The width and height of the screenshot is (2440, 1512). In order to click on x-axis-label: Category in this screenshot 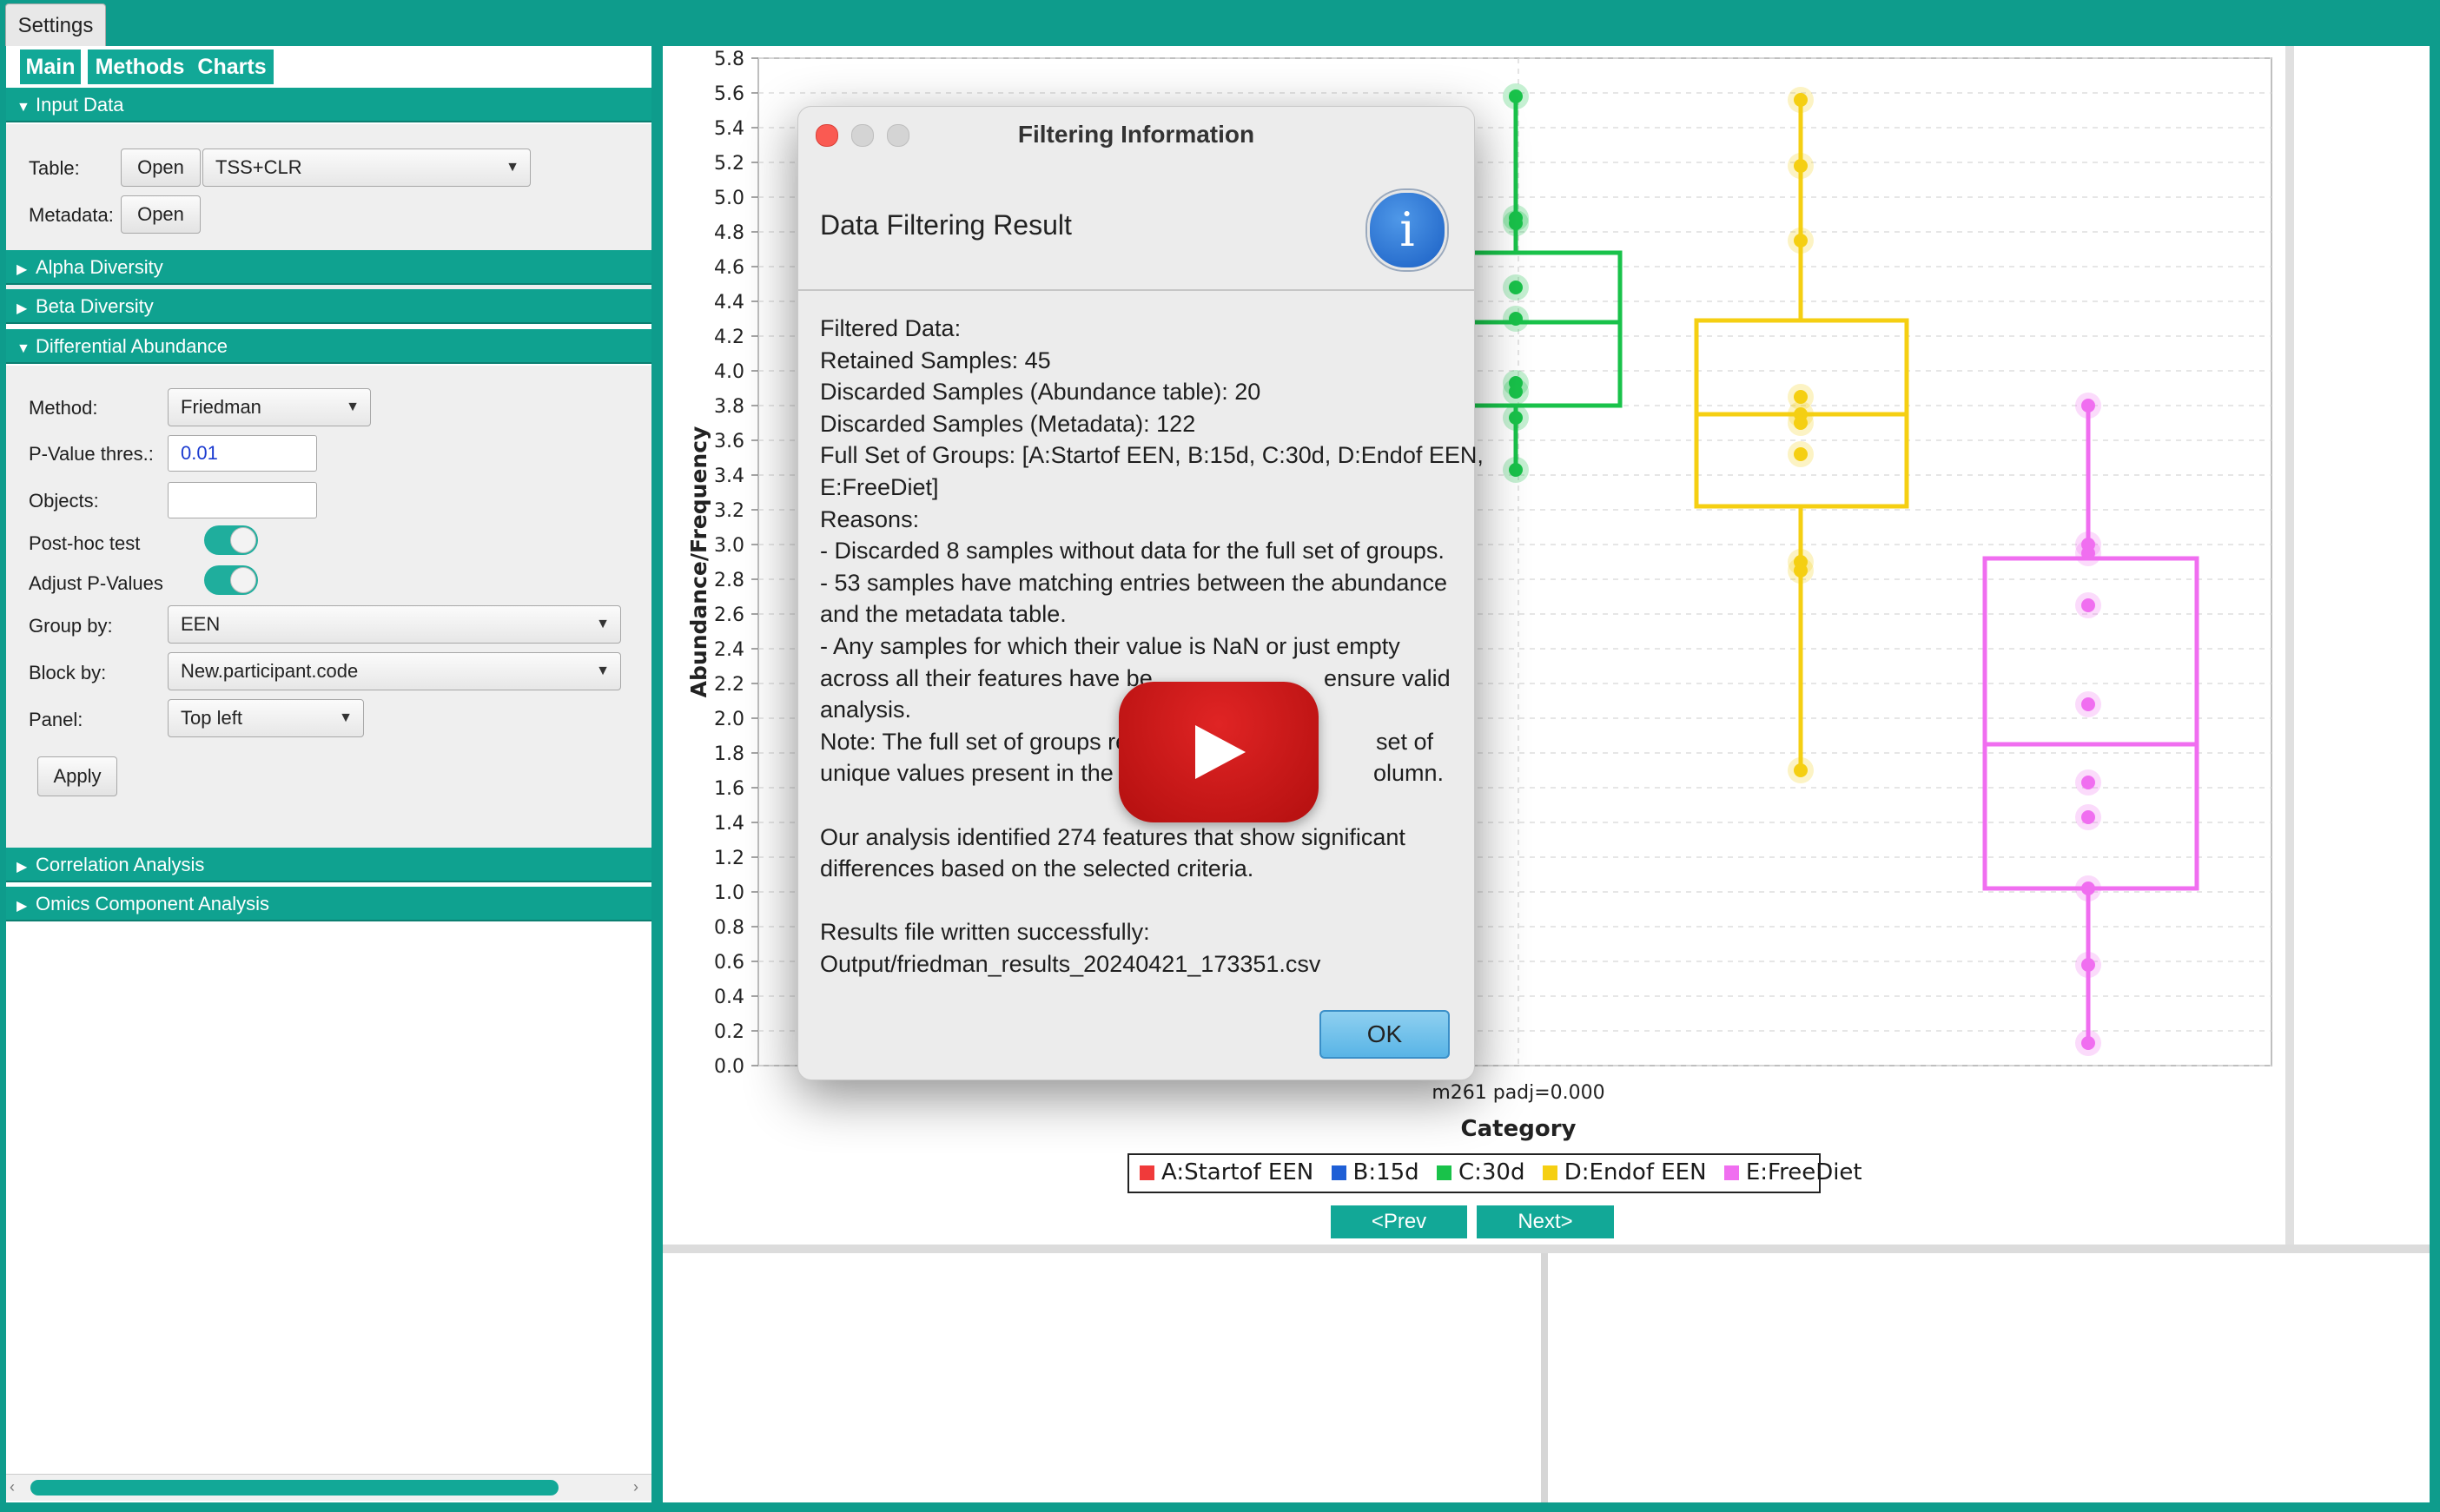, I will do `click(1519, 1129)`.